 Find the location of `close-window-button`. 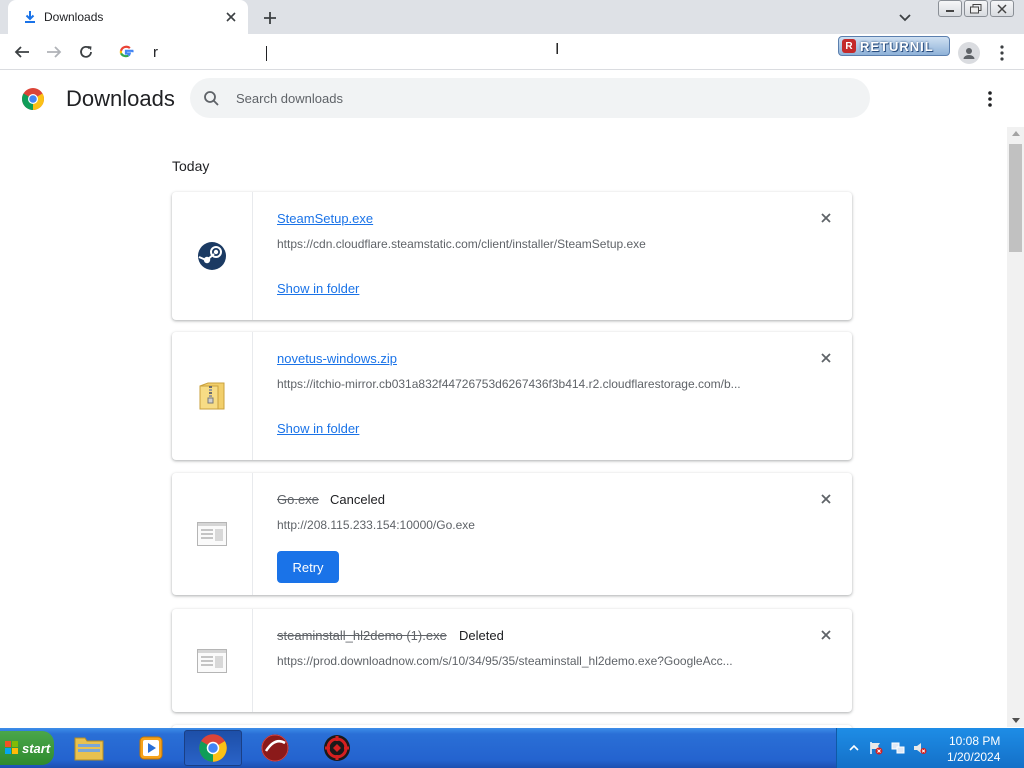

close-window-button is located at coordinates (1002, 8).